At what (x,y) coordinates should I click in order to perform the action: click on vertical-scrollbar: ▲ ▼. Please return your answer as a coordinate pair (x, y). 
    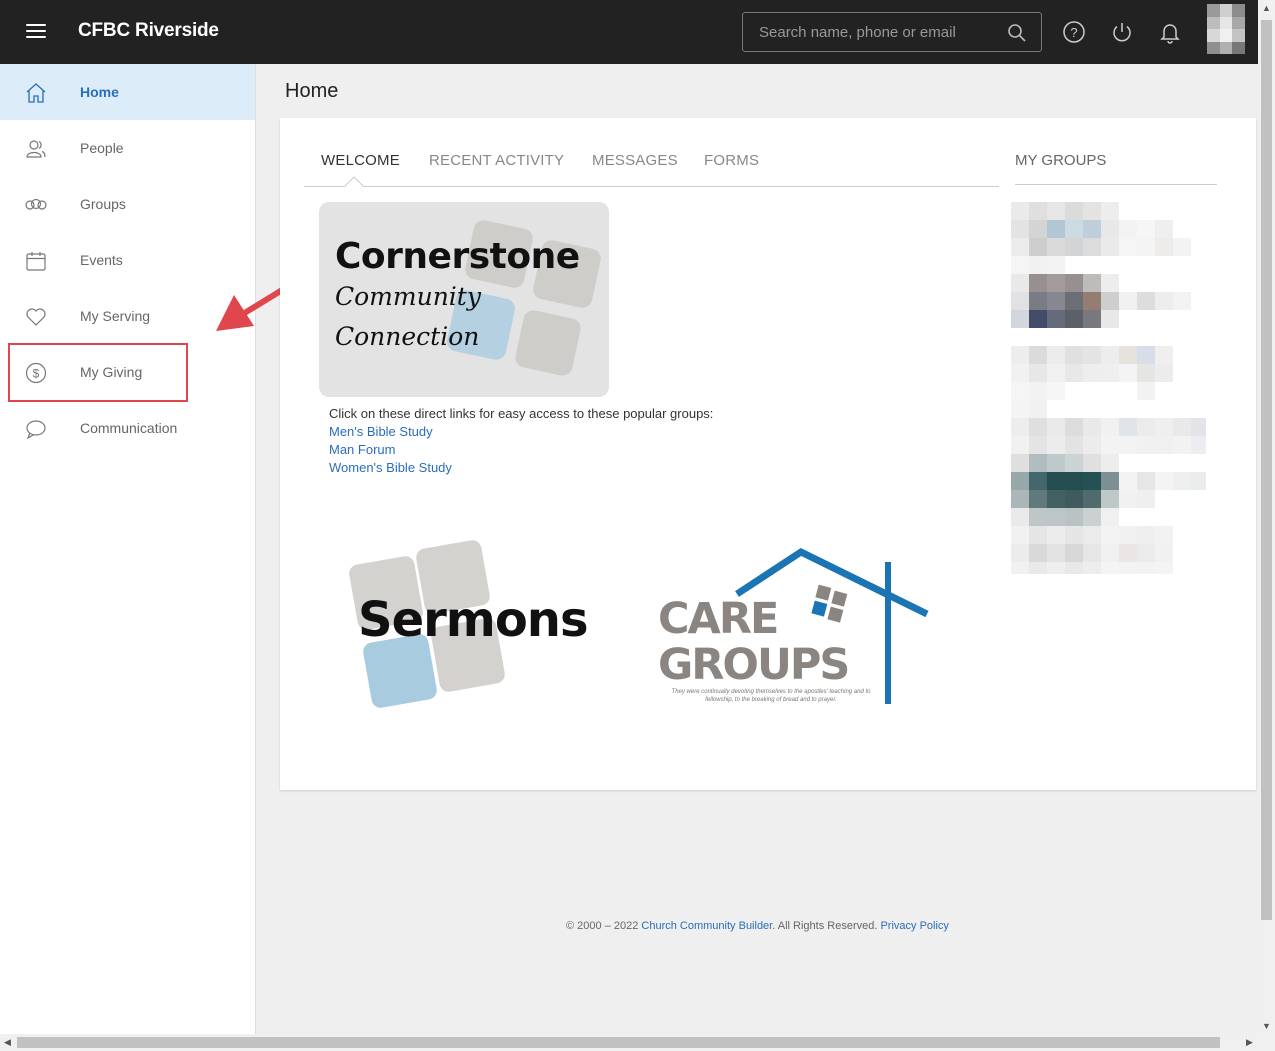
    Looking at the image, I should click on (1266, 517).